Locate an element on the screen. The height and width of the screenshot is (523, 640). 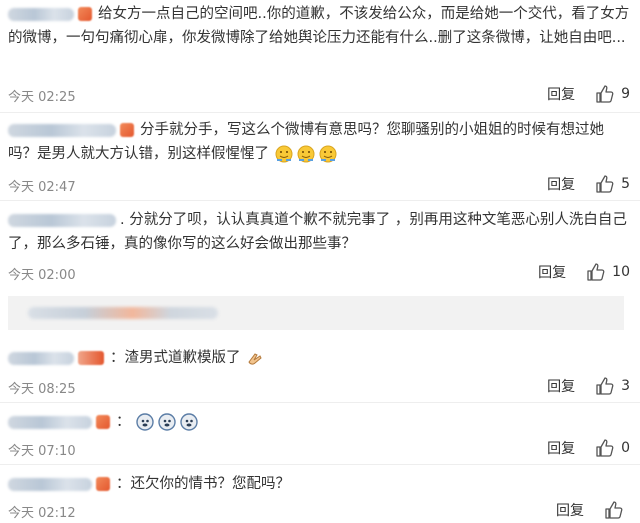
comment-actions: 回复 is located at coordinates (593, 510).